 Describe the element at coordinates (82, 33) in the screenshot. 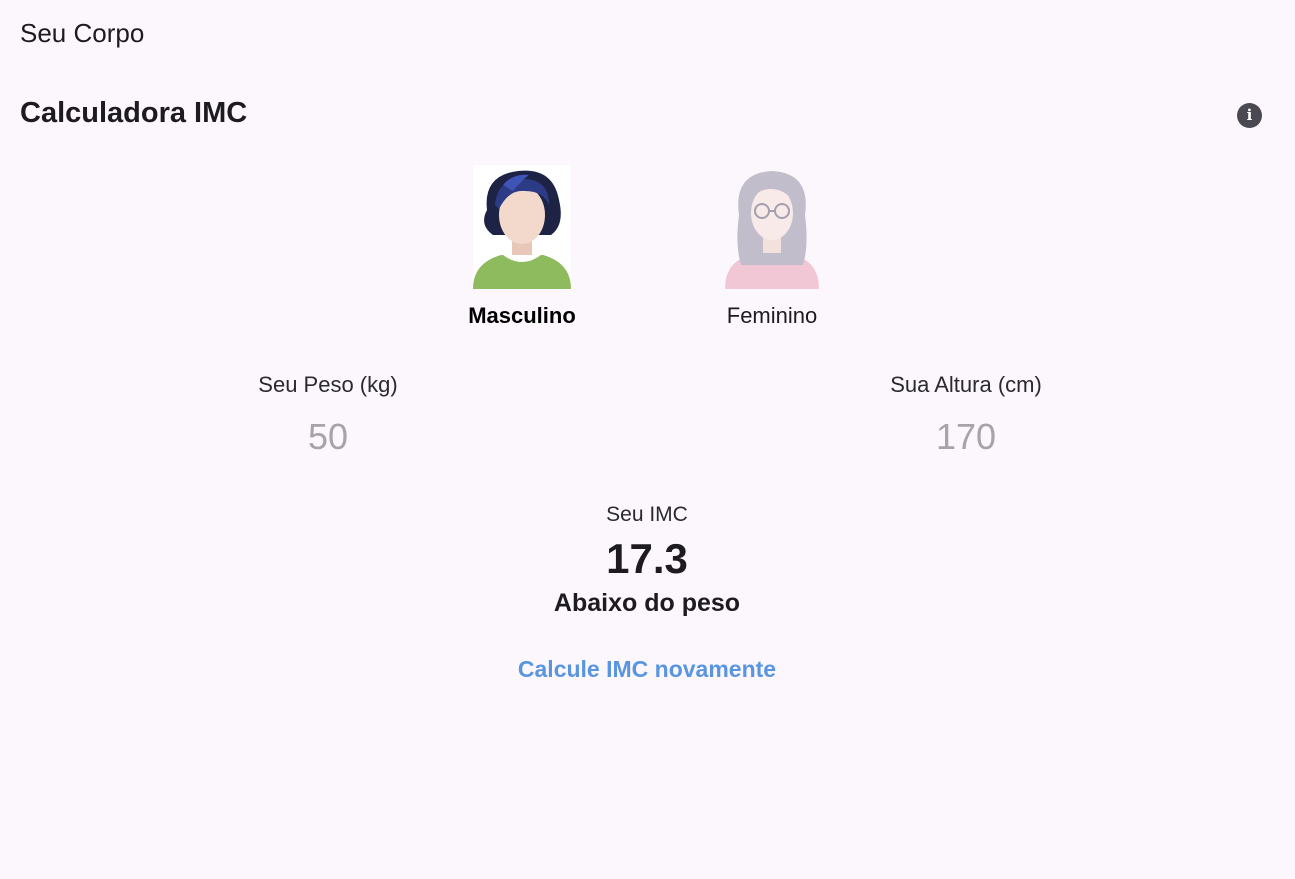

I see `app-title: Seu Corpo` at that location.